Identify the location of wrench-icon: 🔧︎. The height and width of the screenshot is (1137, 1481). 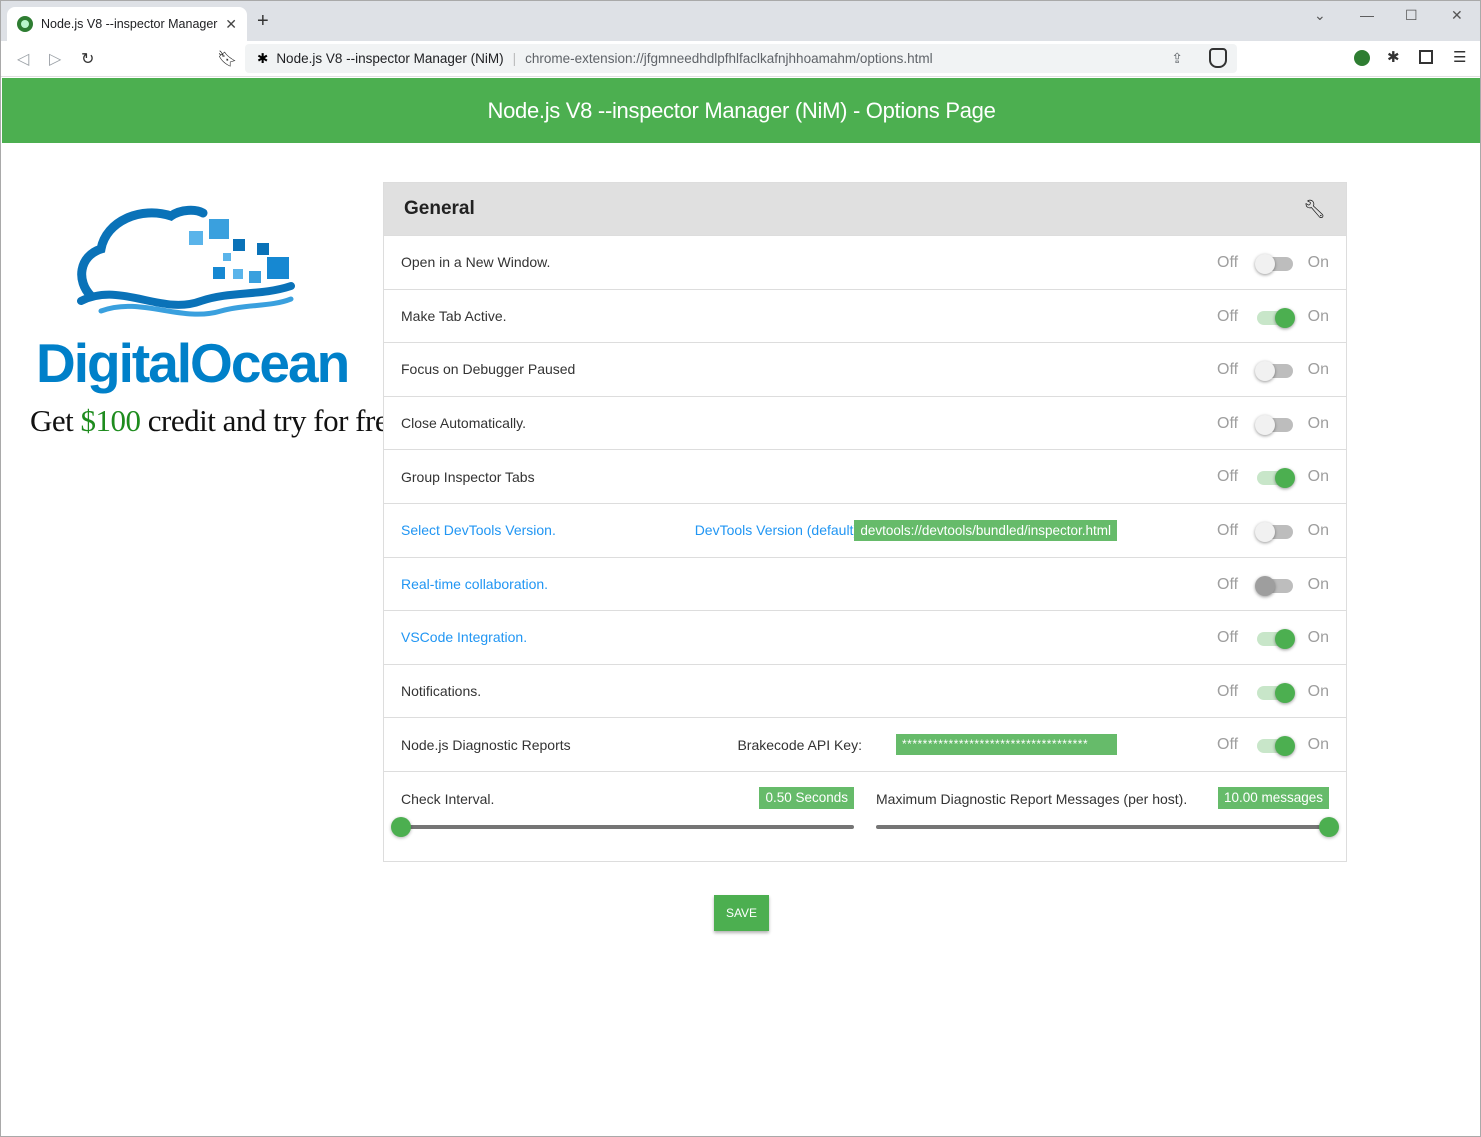
(1314, 209).